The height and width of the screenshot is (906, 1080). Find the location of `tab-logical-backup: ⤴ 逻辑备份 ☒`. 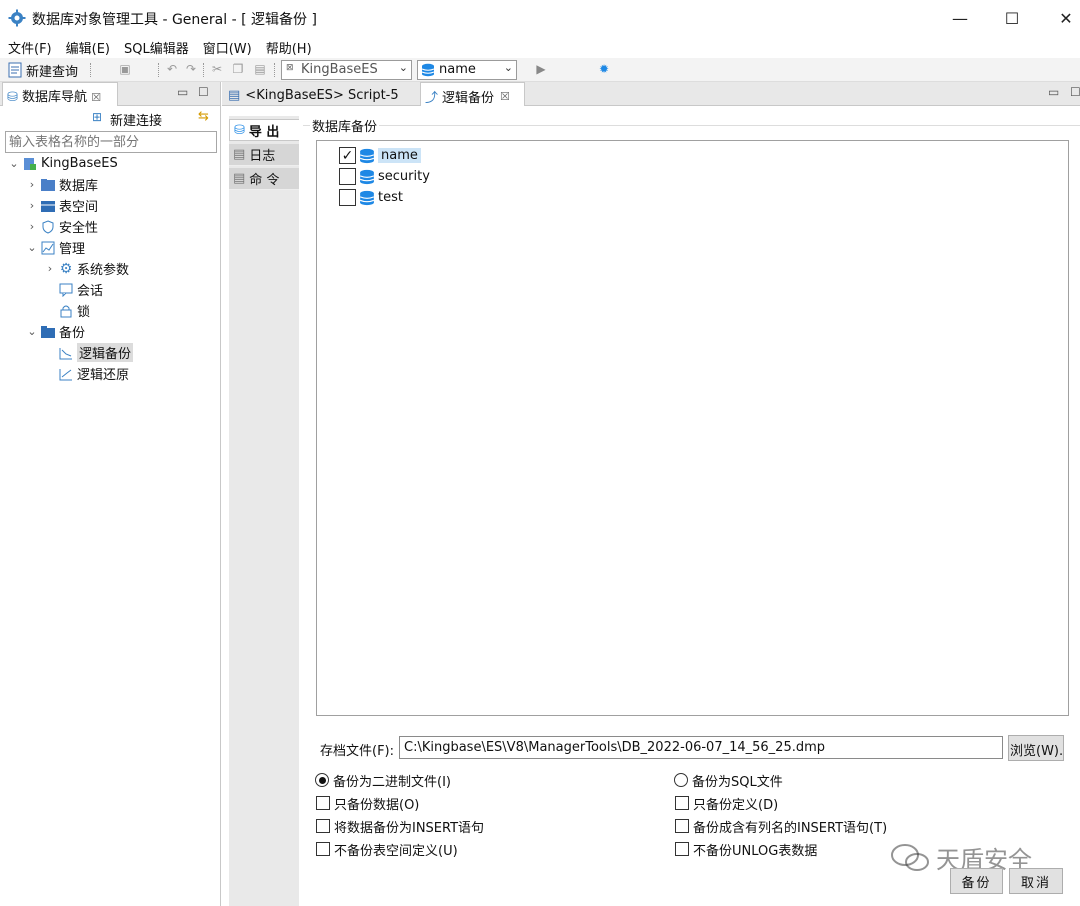

tab-logical-backup: ⤴ 逻辑备份 ☒ is located at coordinates (472, 94).